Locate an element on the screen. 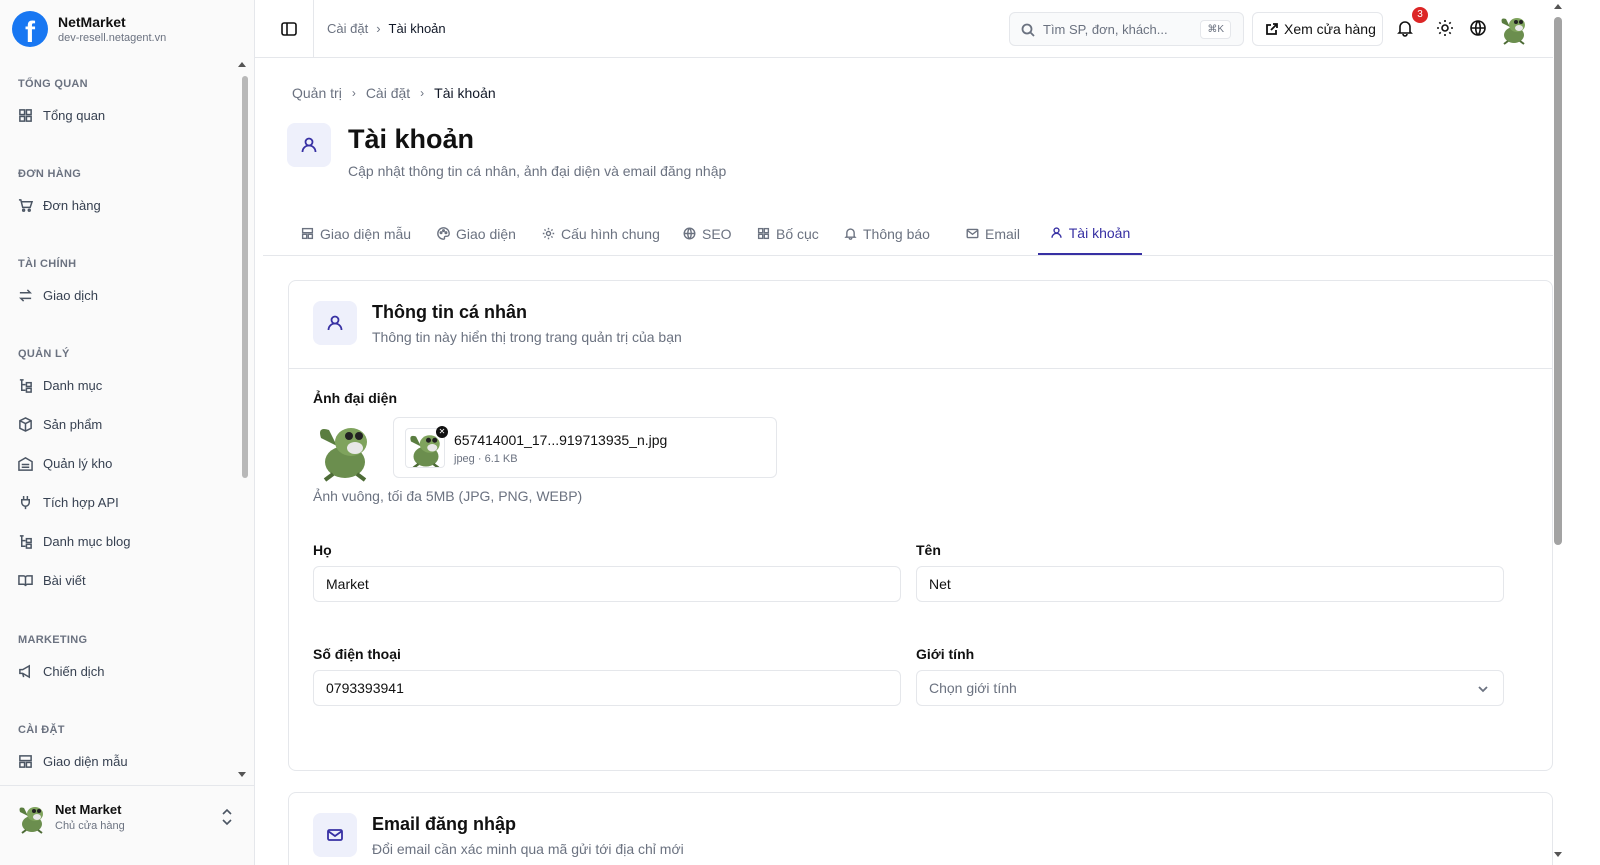 The image size is (1600, 865). sidebar-item-label: Sản phẩm is located at coordinates (73, 424).